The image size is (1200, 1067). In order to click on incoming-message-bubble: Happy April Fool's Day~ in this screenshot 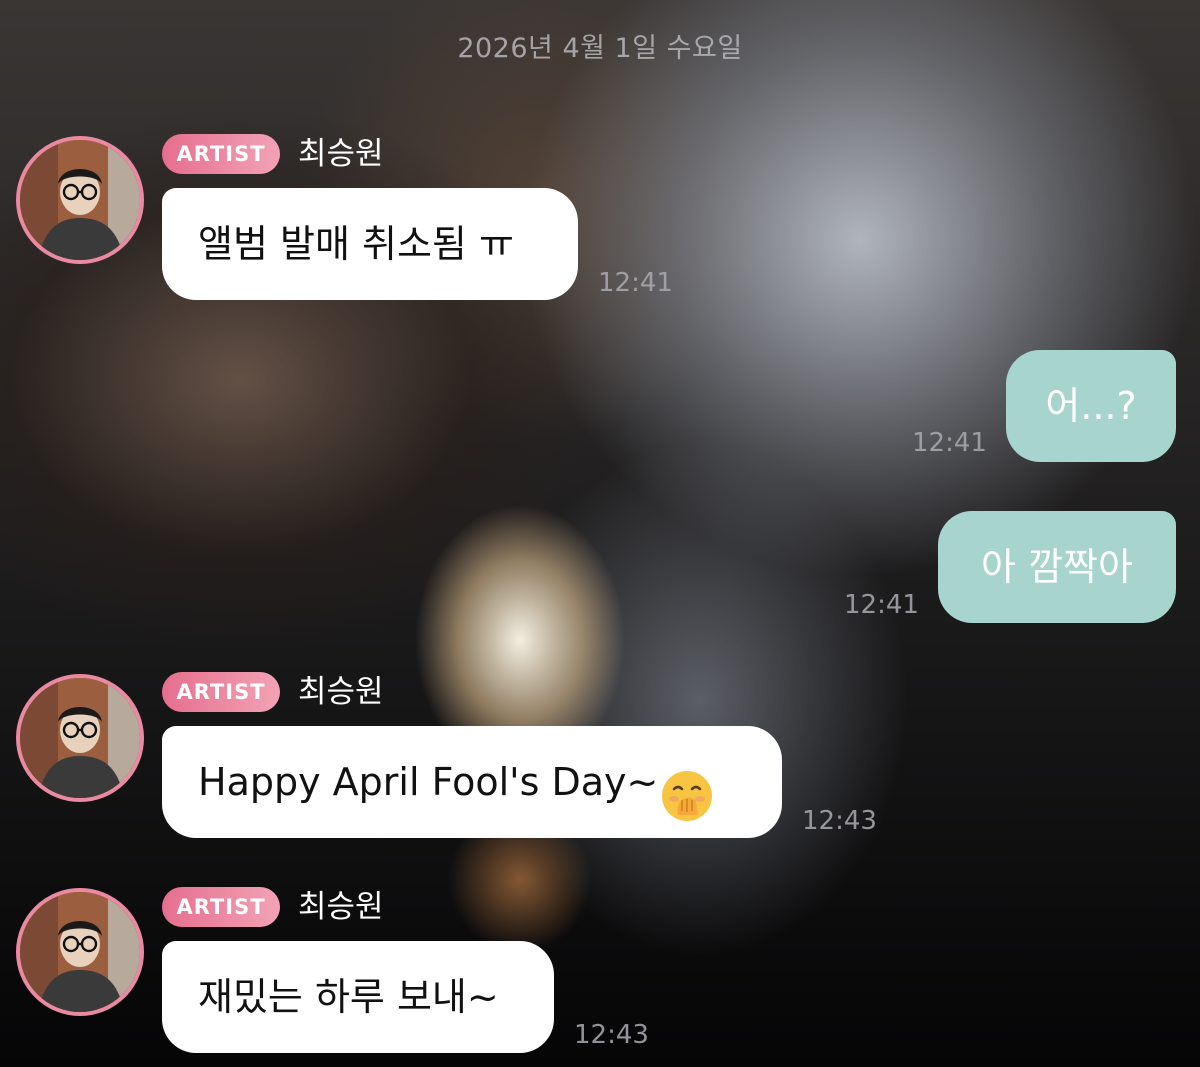, I will do `click(472, 782)`.